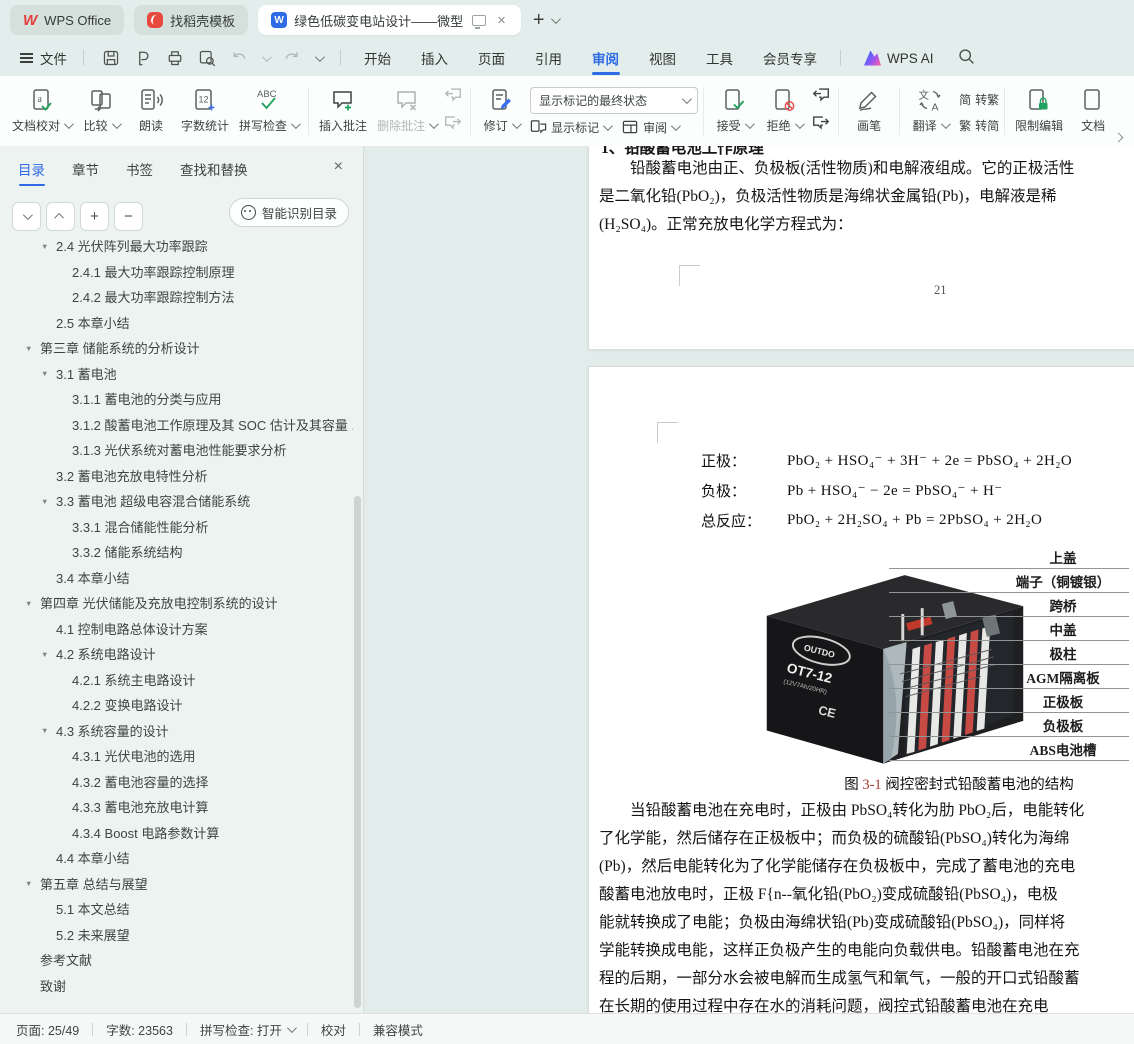 This screenshot has width=1134, height=1044. Describe the element at coordinates (288, 212) in the screenshot. I see `smart-recognize-toc-button: 智能识别目录` at that location.